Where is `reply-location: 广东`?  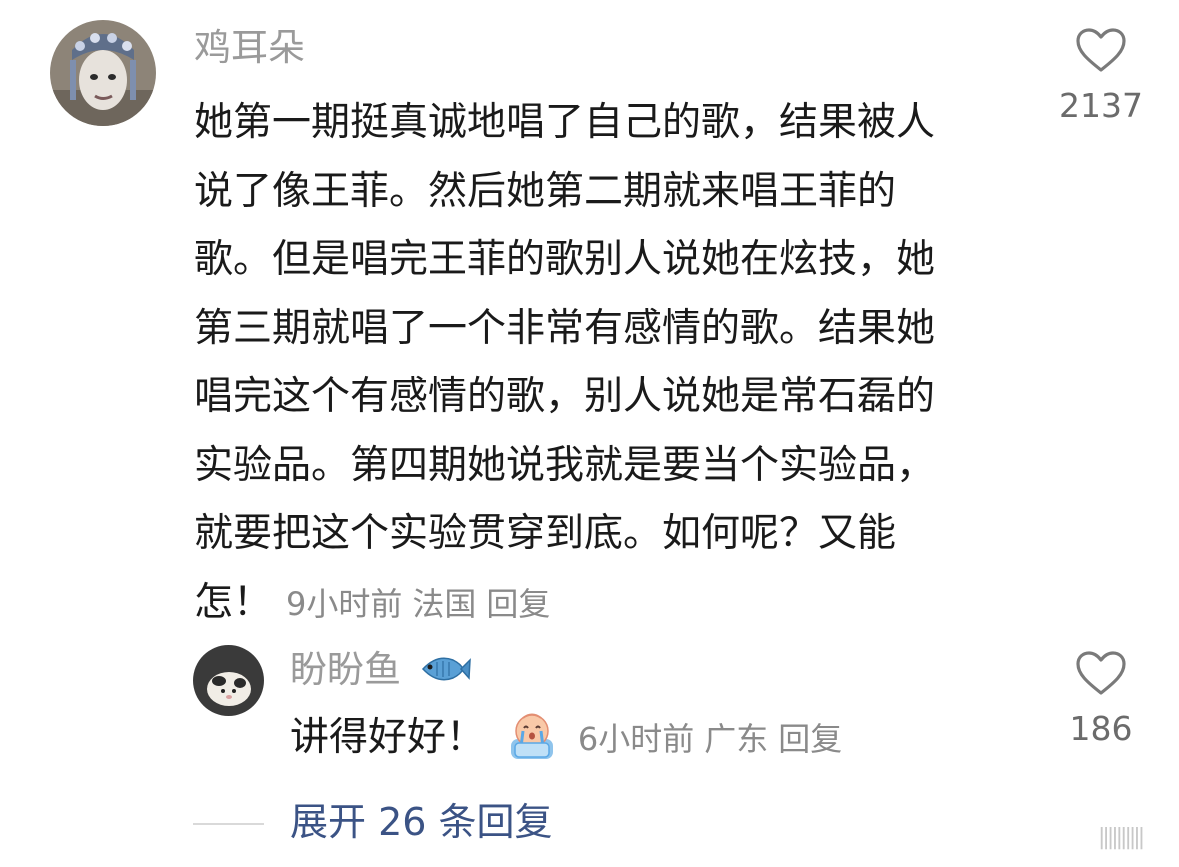 reply-location: 广东 is located at coordinates (736, 739).